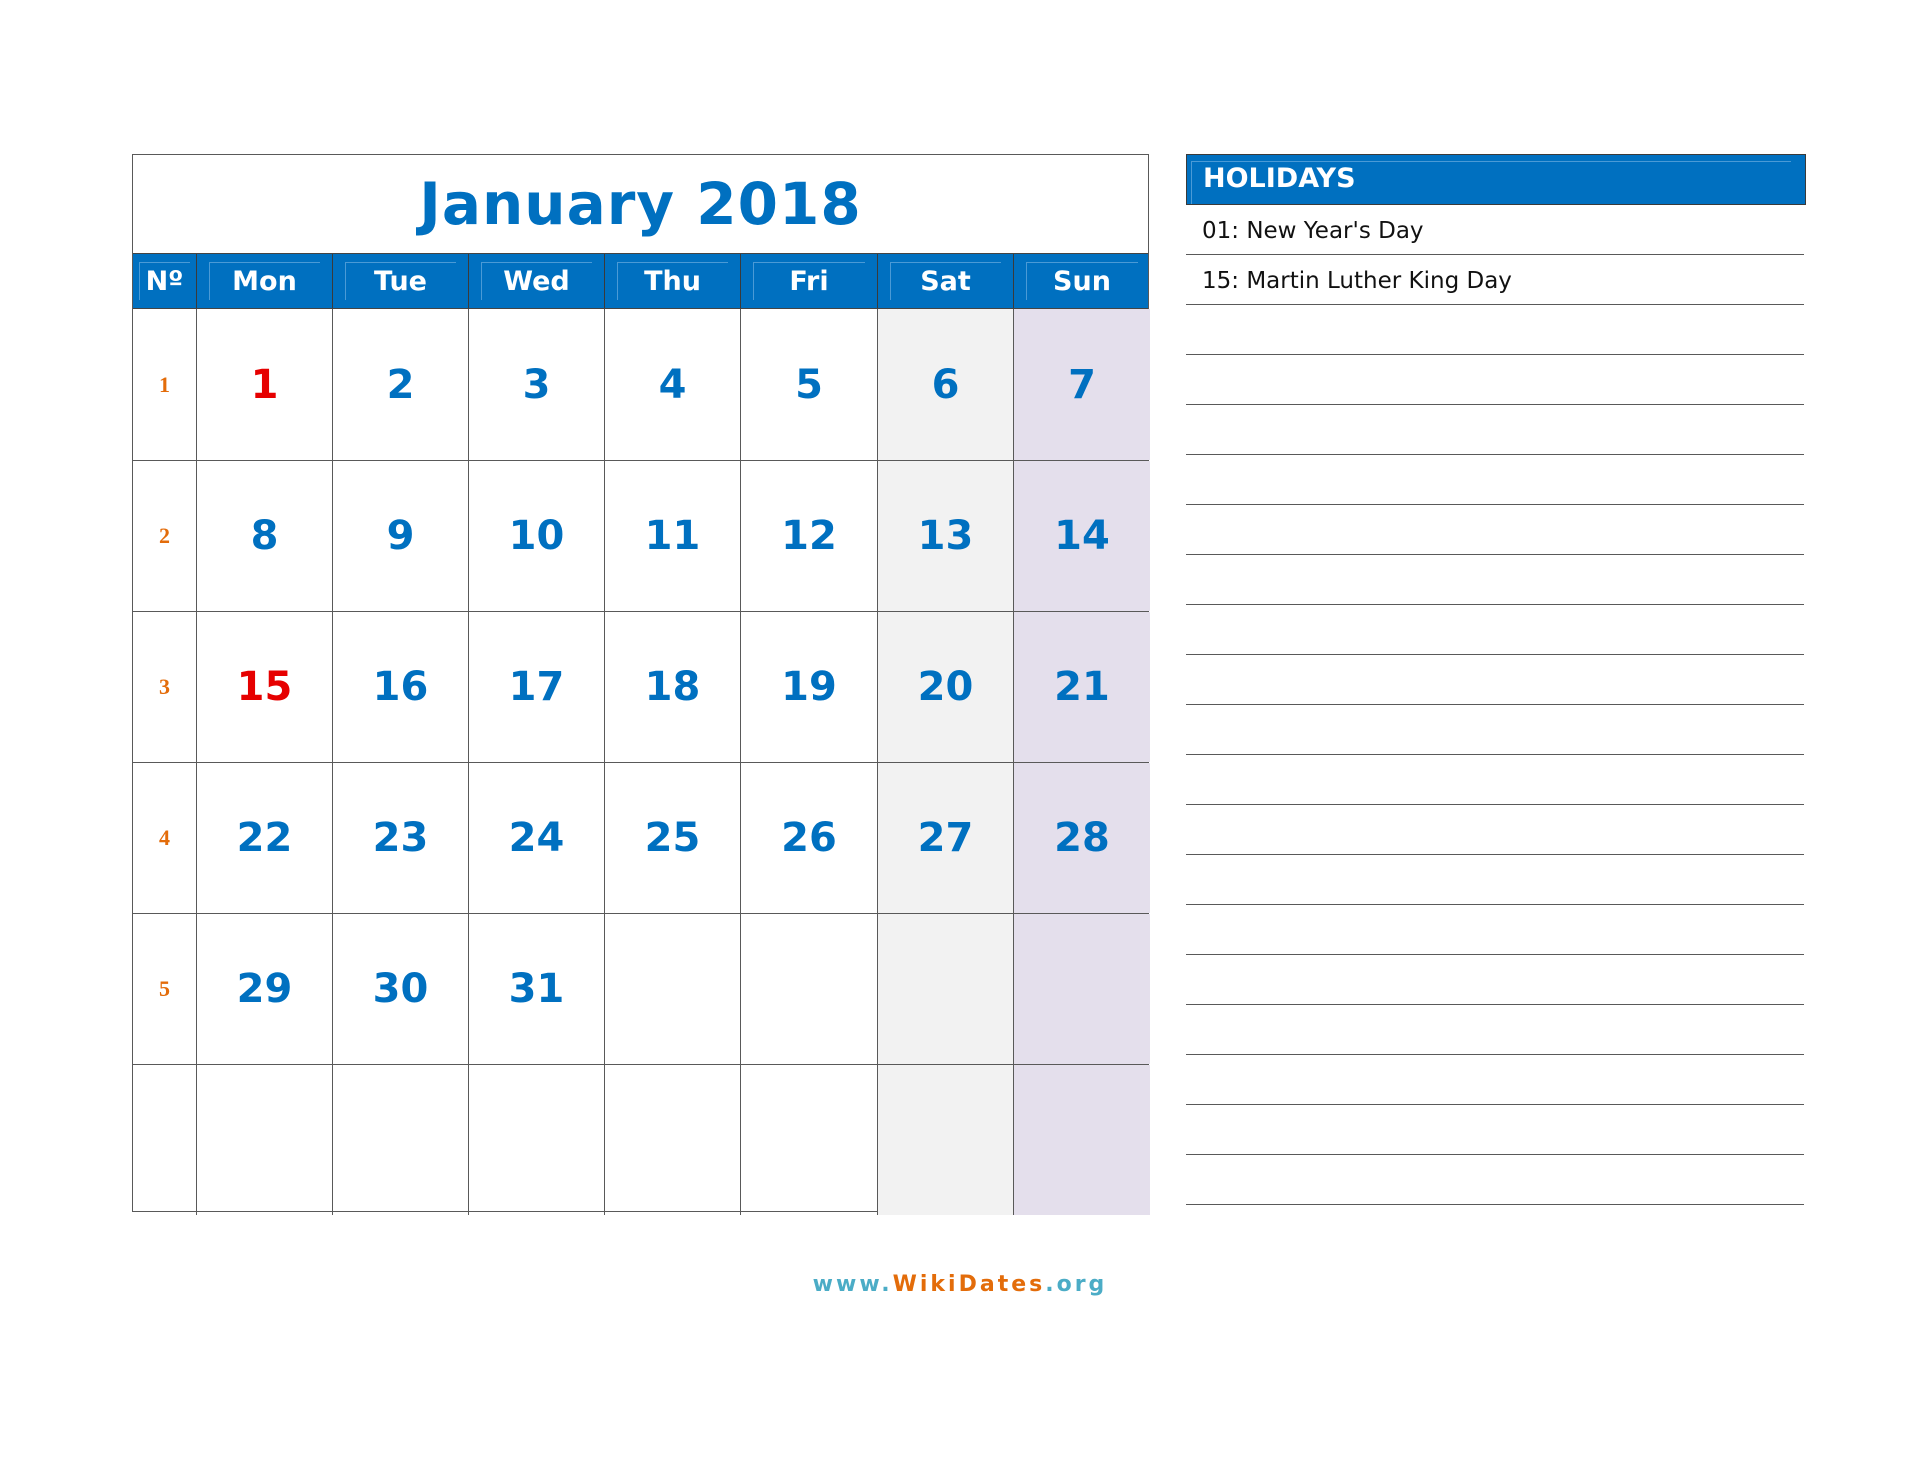 The image size is (1920, 1483). What do you see at coordinates (400, 281) in the screenshot?
I see `header-label: Tue` at bounding box center [400, 281].